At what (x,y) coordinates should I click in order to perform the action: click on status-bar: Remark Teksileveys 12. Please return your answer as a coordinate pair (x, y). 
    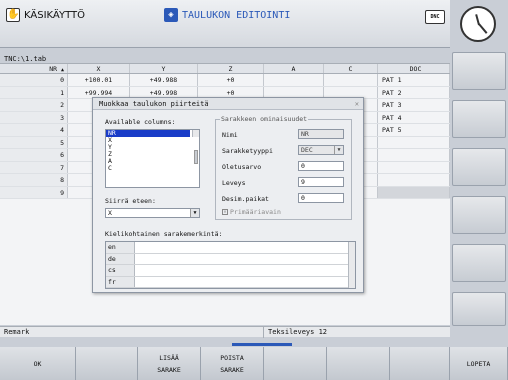
    Looking at the image, I should click on (225, 332).